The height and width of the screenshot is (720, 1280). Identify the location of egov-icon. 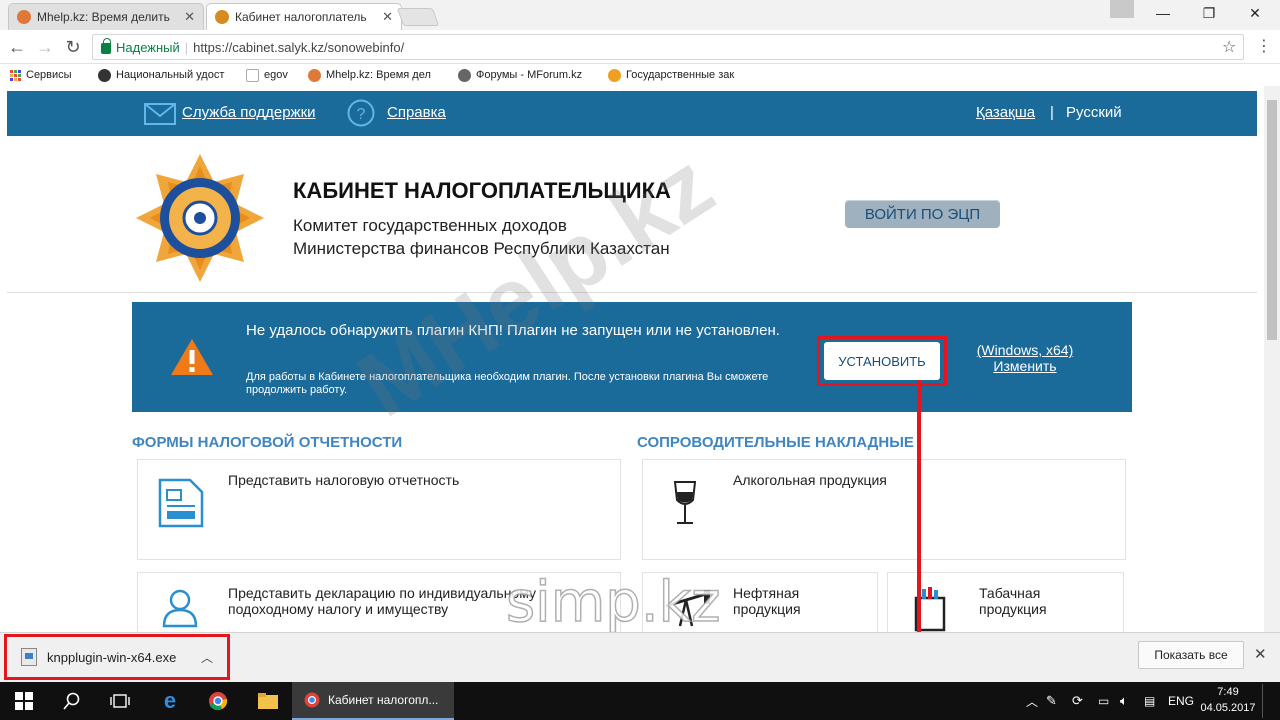
(252, 75).